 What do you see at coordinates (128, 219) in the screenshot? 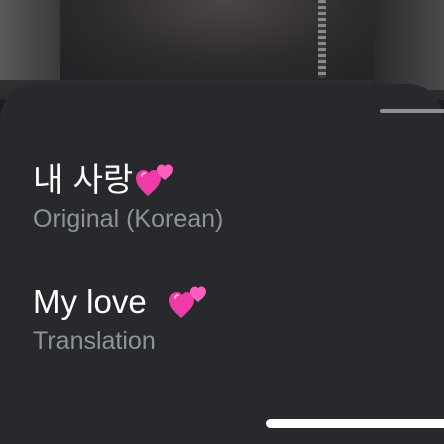
I see `original-language-label: Original (Korean)` at bounding box center [128, 219].